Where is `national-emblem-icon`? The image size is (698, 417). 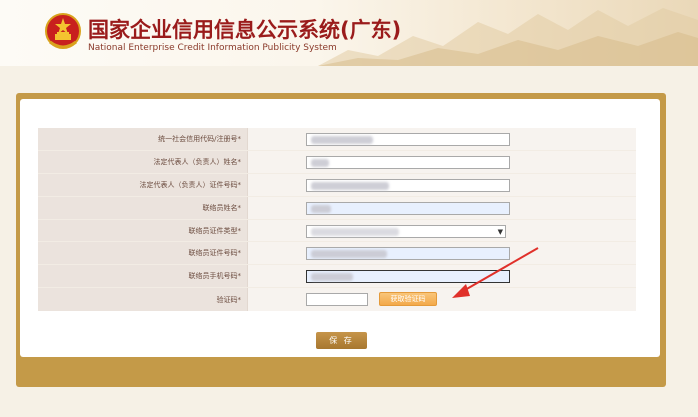 national-emblem-icon is located at coordinates (63, 31).